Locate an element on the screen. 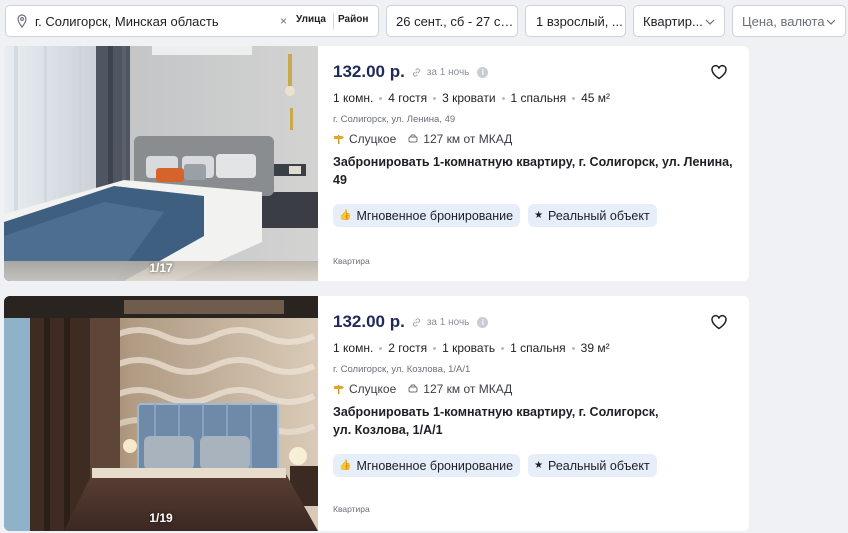 This screenshot has height=533, width=848. listing-address: г. Солигорск, ул. Ленина, 49 is located at coordinates (394, 119).